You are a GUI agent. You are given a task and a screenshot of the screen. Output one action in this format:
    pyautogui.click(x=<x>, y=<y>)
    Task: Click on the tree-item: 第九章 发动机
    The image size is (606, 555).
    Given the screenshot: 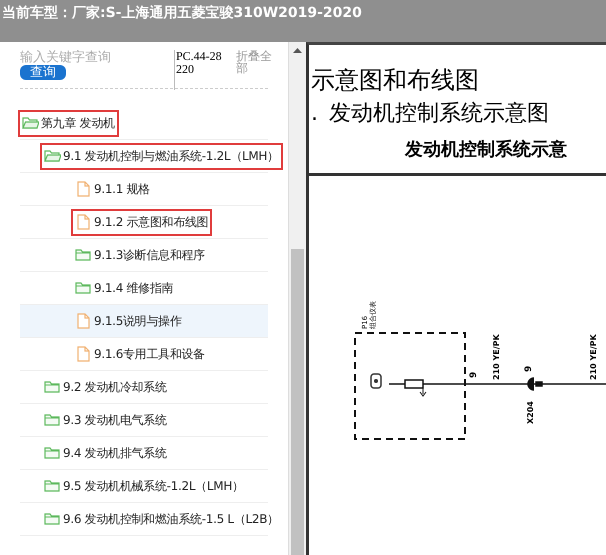 What is the action you would take?
    pyautogui.click(x=68, y=123)
    